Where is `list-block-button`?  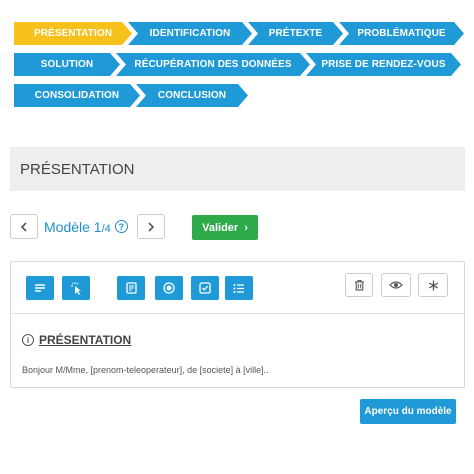
list-block-button is located at coordinates (239, 288).